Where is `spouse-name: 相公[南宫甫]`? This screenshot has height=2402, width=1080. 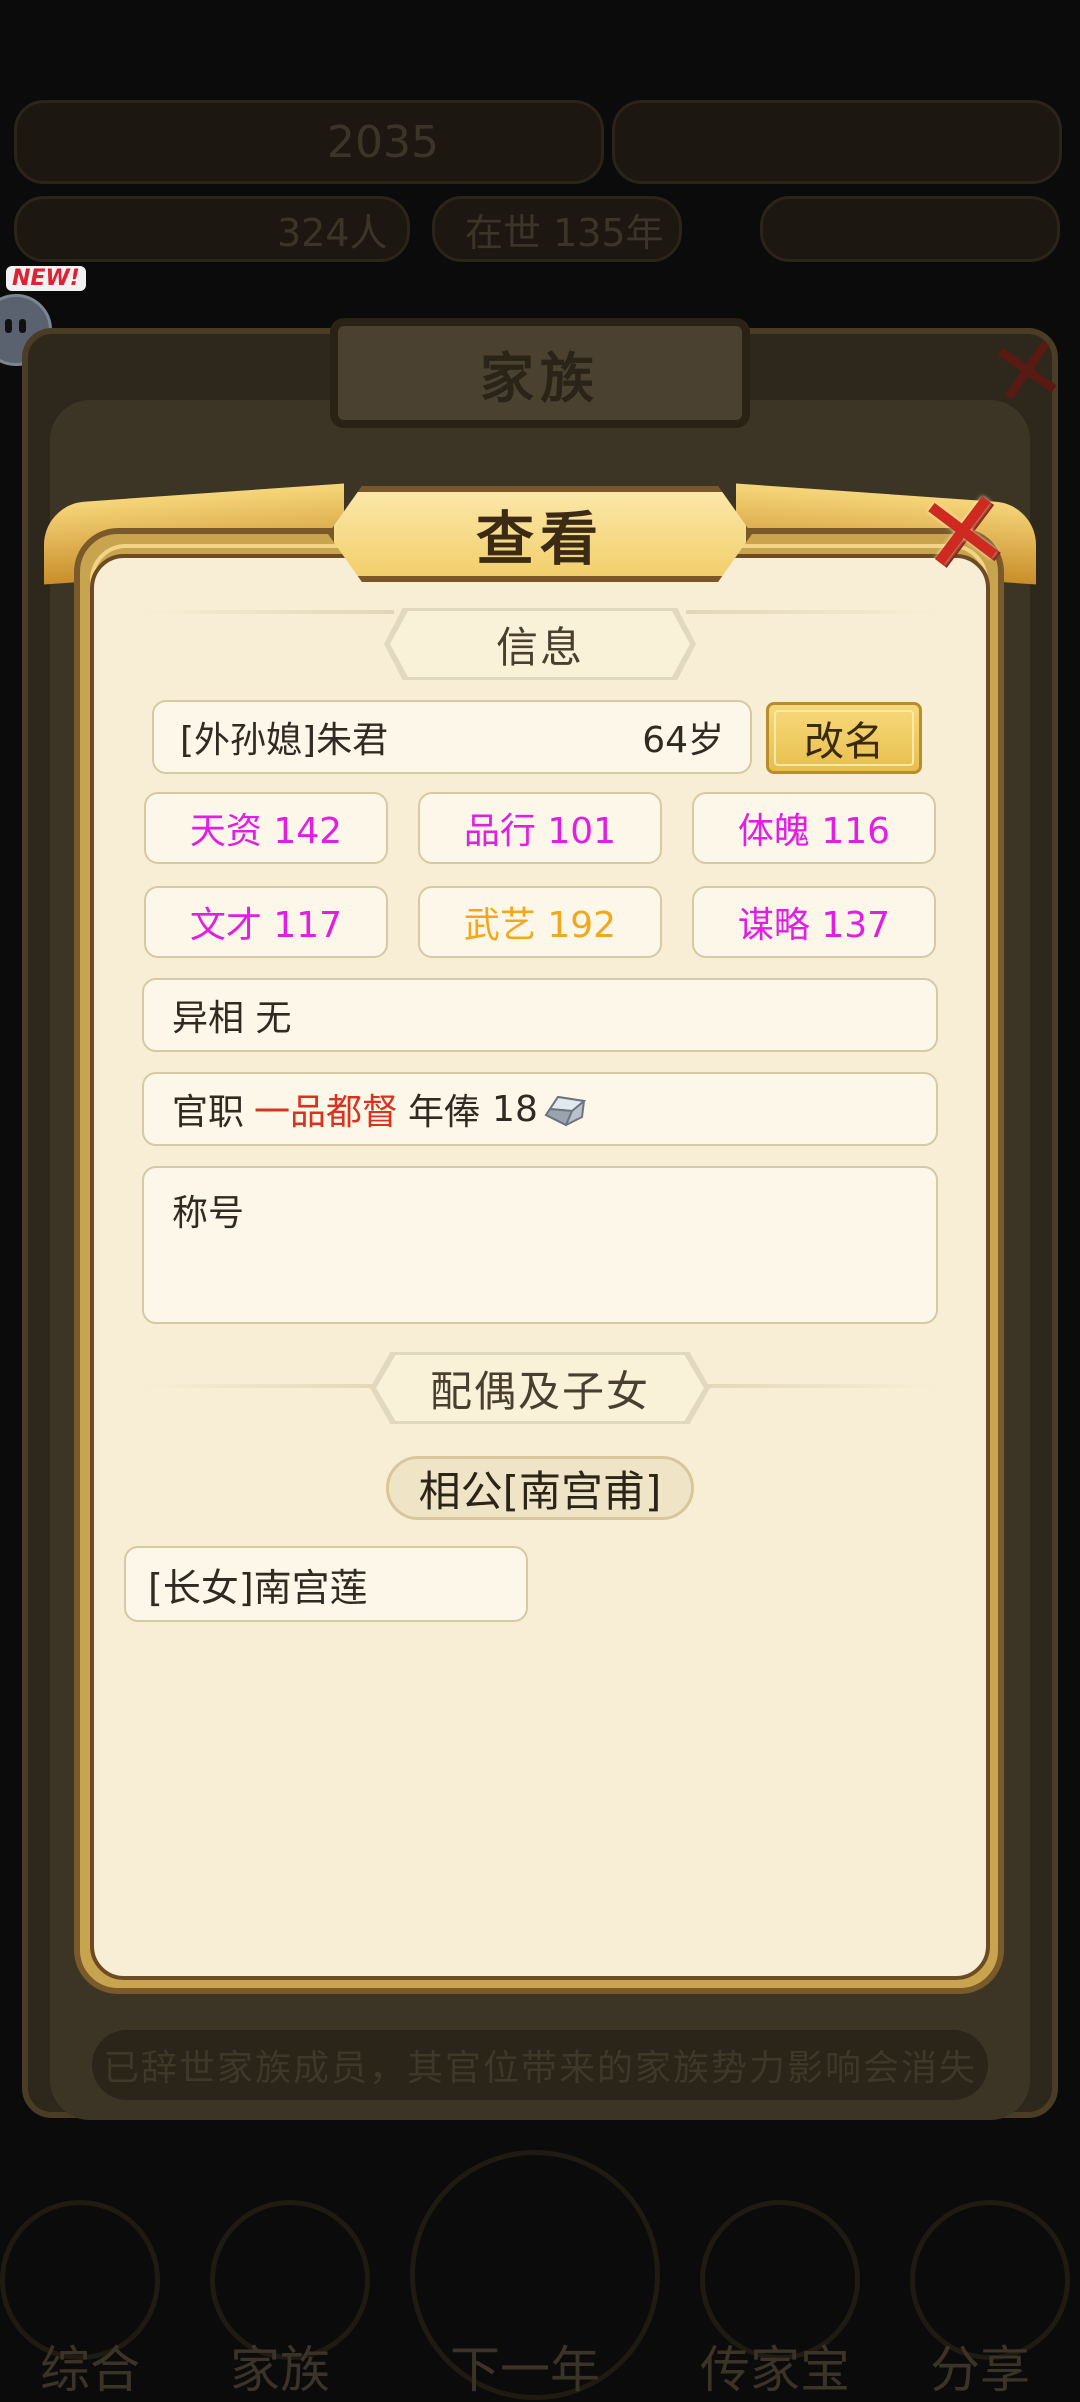
spouse-name: 相公[南宫甫] is located at coordinates (540, 1491).